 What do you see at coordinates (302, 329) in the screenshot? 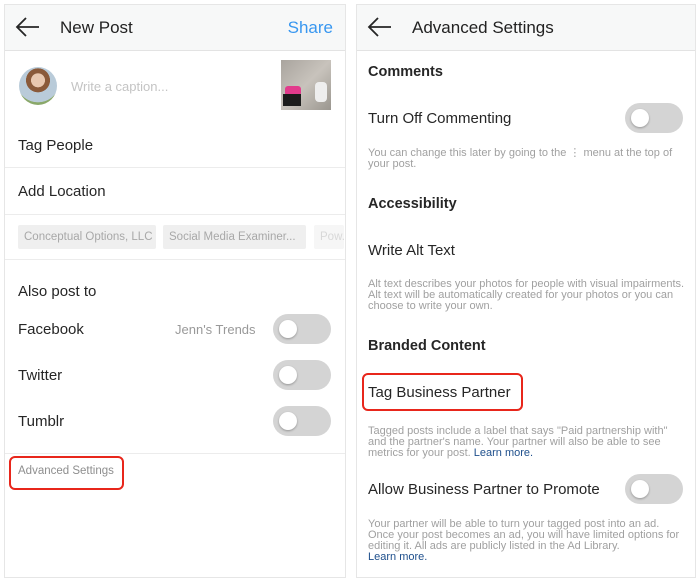
I see `facebook-toggle` at bounding box center [302, 329].